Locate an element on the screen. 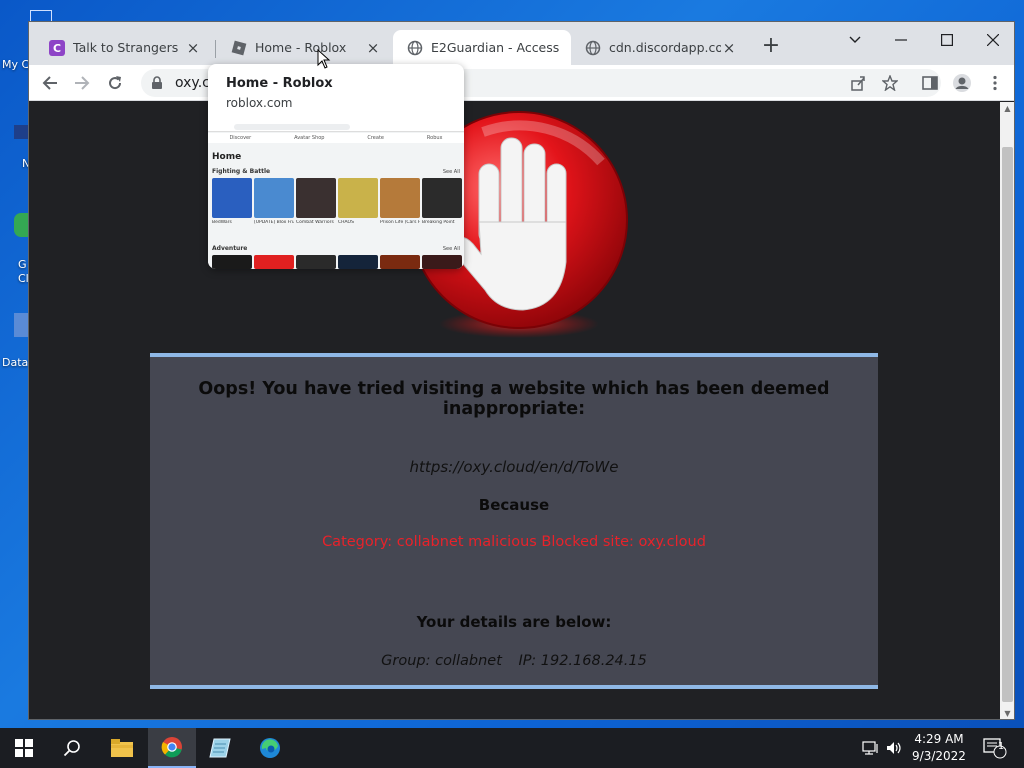 This screenshot has width=1024, height=768. preview-tab: Robux is located at coordinates (434, 138).